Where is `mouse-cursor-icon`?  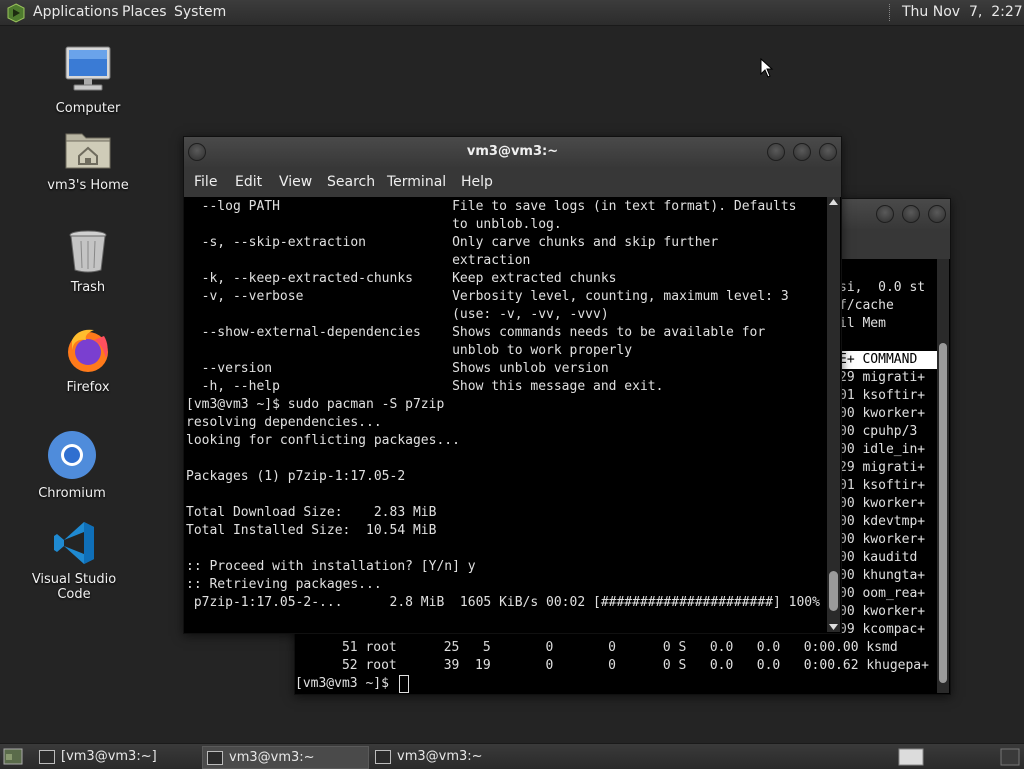
mouse-cursor-icon is located at coordinates (767, 68).